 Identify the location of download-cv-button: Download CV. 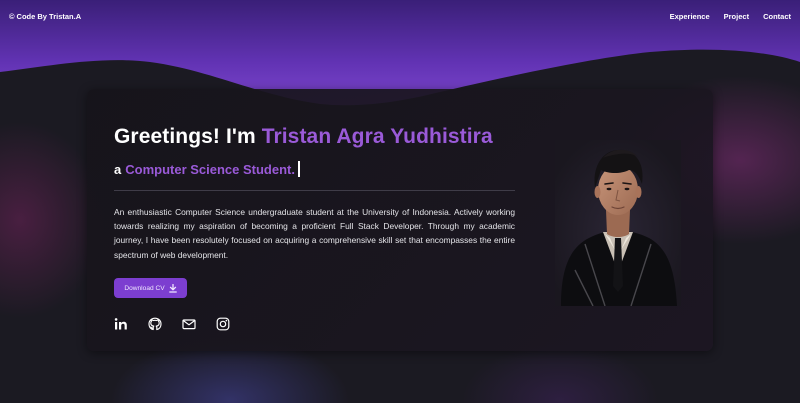
(150, 288).